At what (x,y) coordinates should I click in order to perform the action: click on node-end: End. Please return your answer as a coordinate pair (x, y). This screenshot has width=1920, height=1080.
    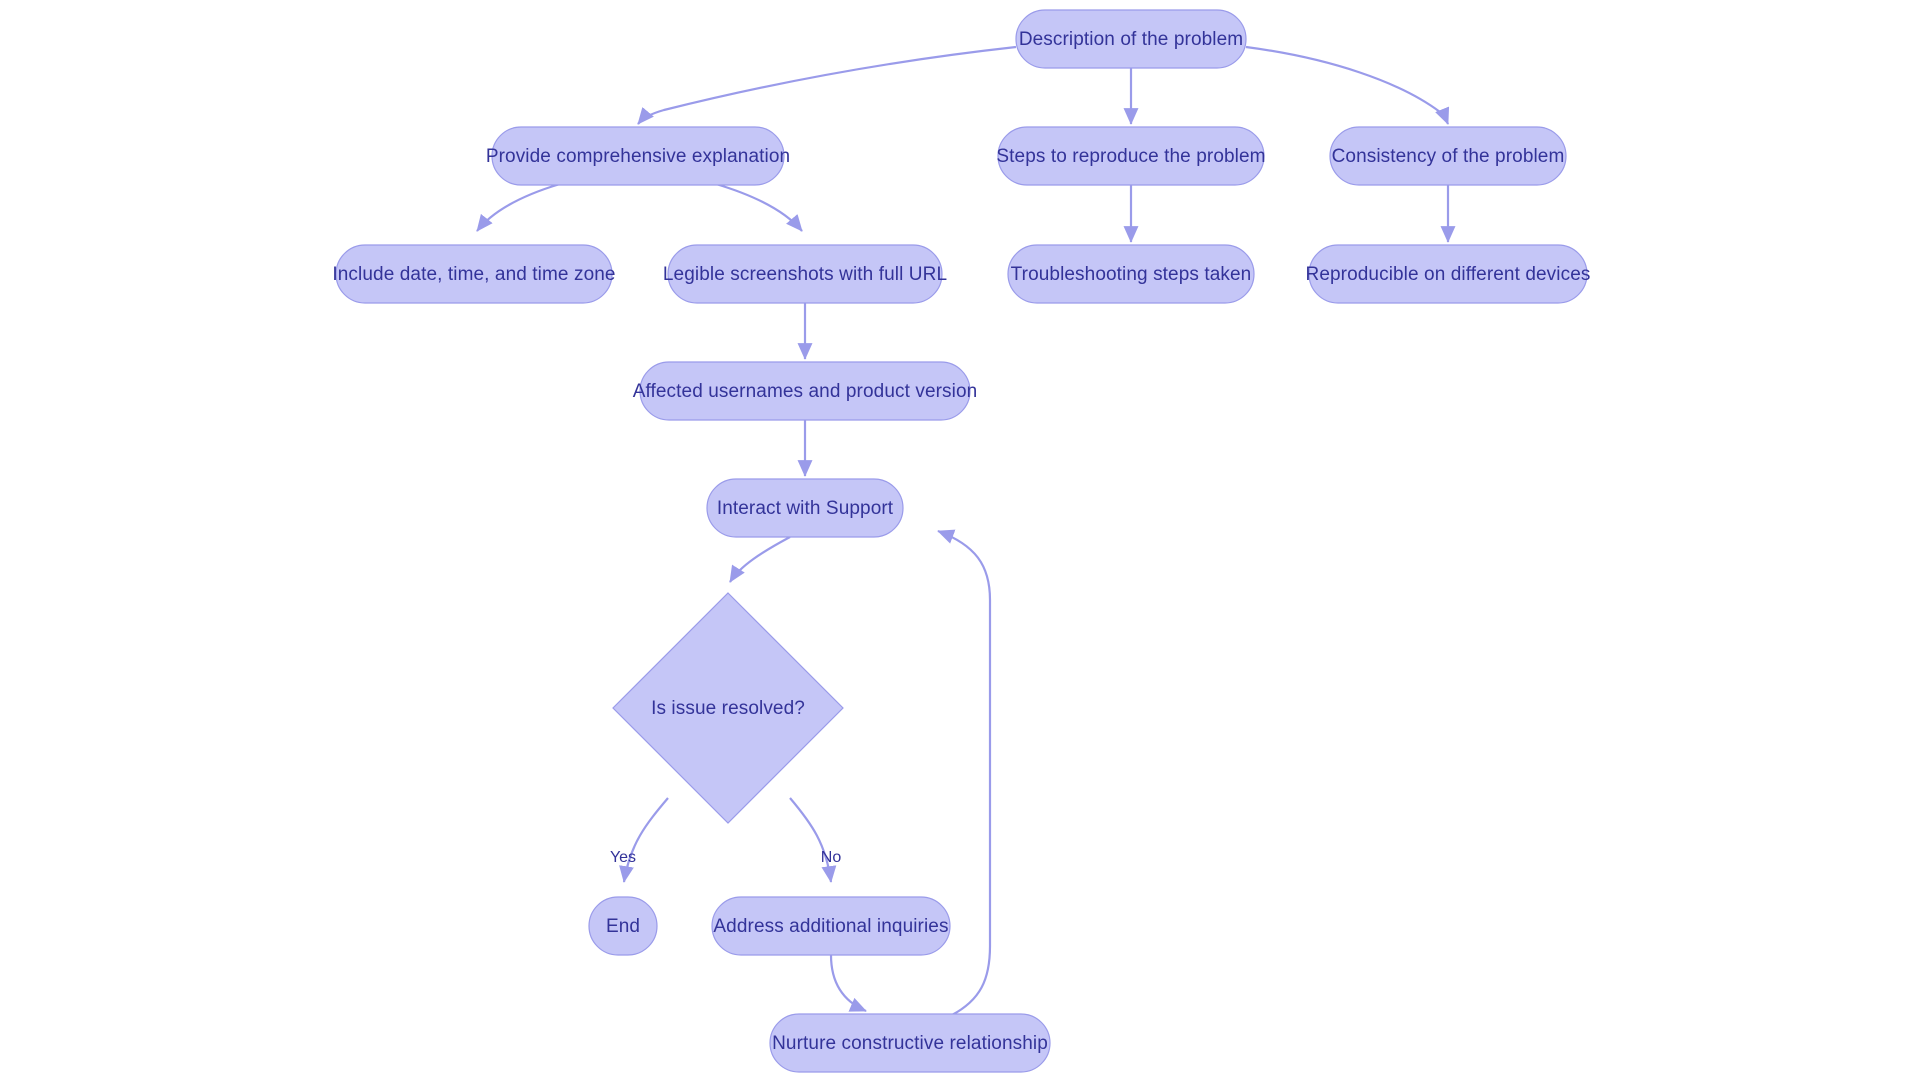
    Looking at the image, I should click on (623, 926).